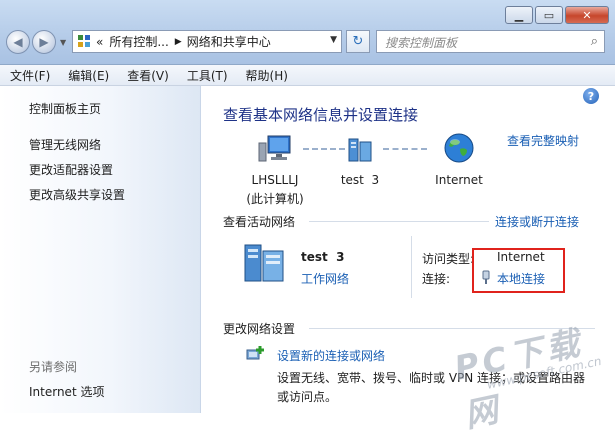  Describe the element at coordinates (591, 96) in the screenshot. I see `help-icon: ?` at that location.